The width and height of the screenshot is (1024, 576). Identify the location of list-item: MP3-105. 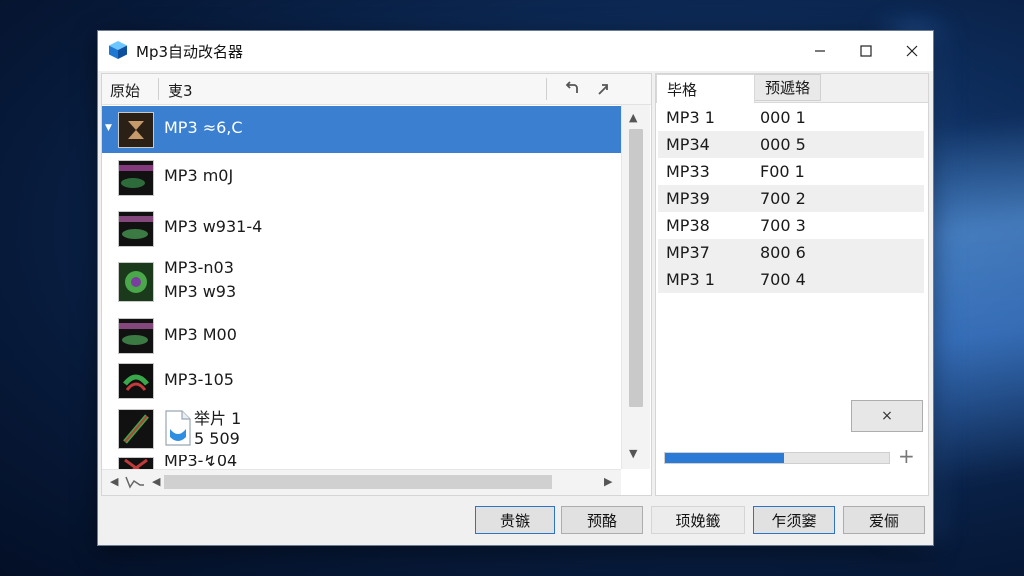
(361, 381).